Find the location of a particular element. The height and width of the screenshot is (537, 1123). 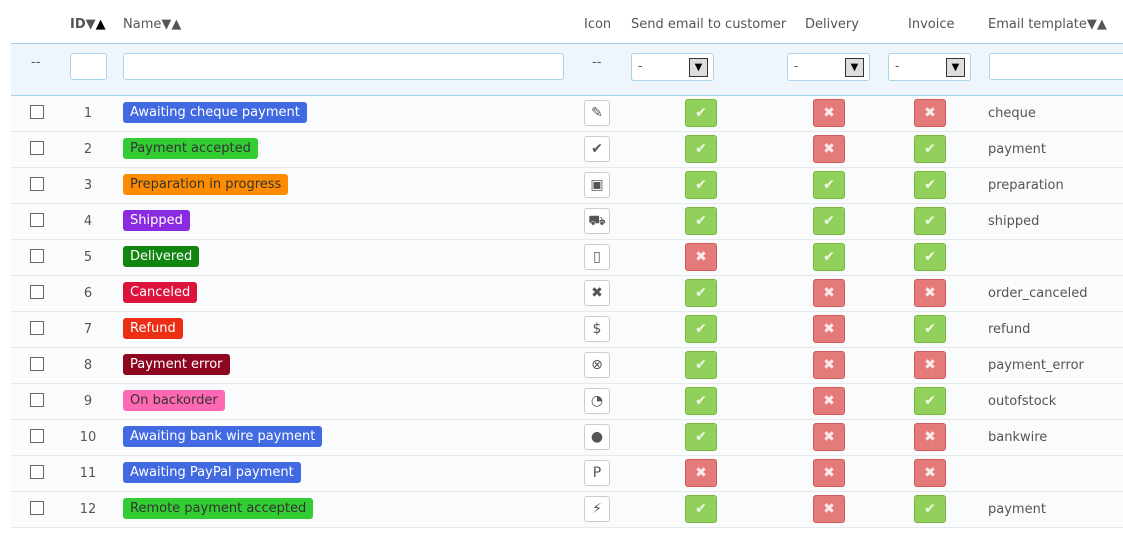

table-row: 4 Shipped ⛟ ✔ ✔ ✔ shipped is located at coordinates (567, 222).